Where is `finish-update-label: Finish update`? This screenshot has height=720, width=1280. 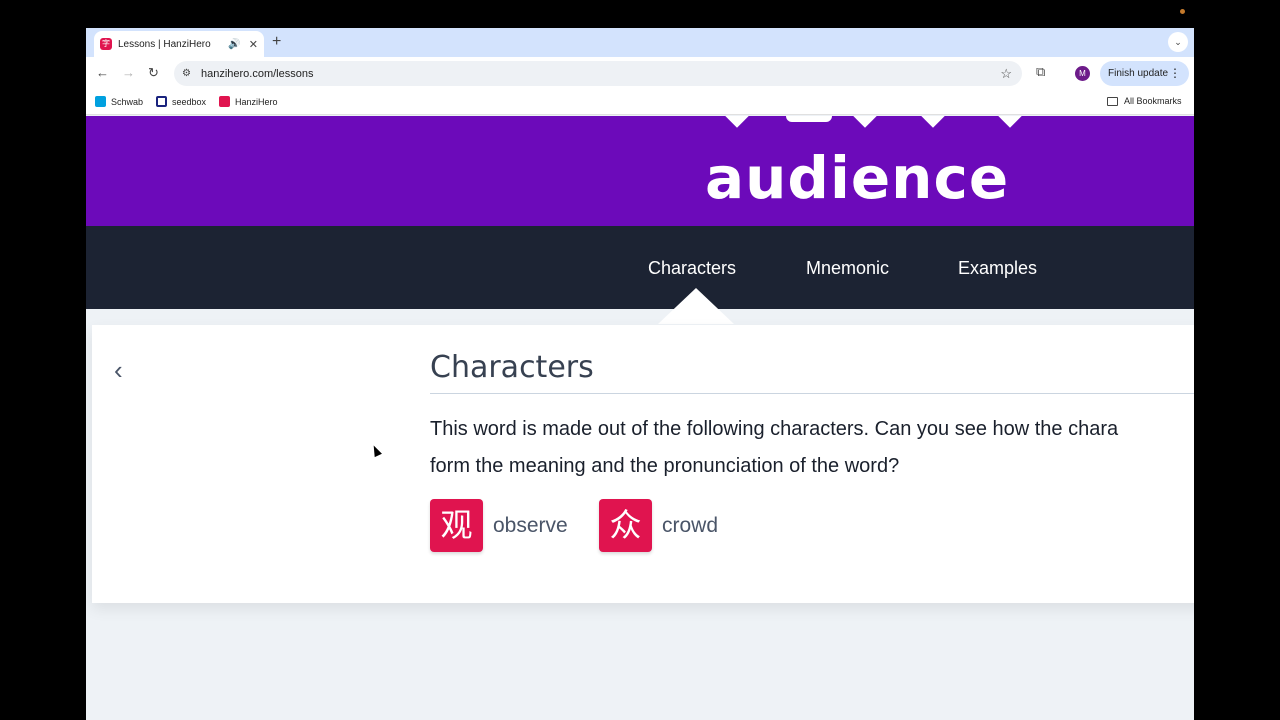
finish-update-label: Finish update is located at coordinates (1138, 73).